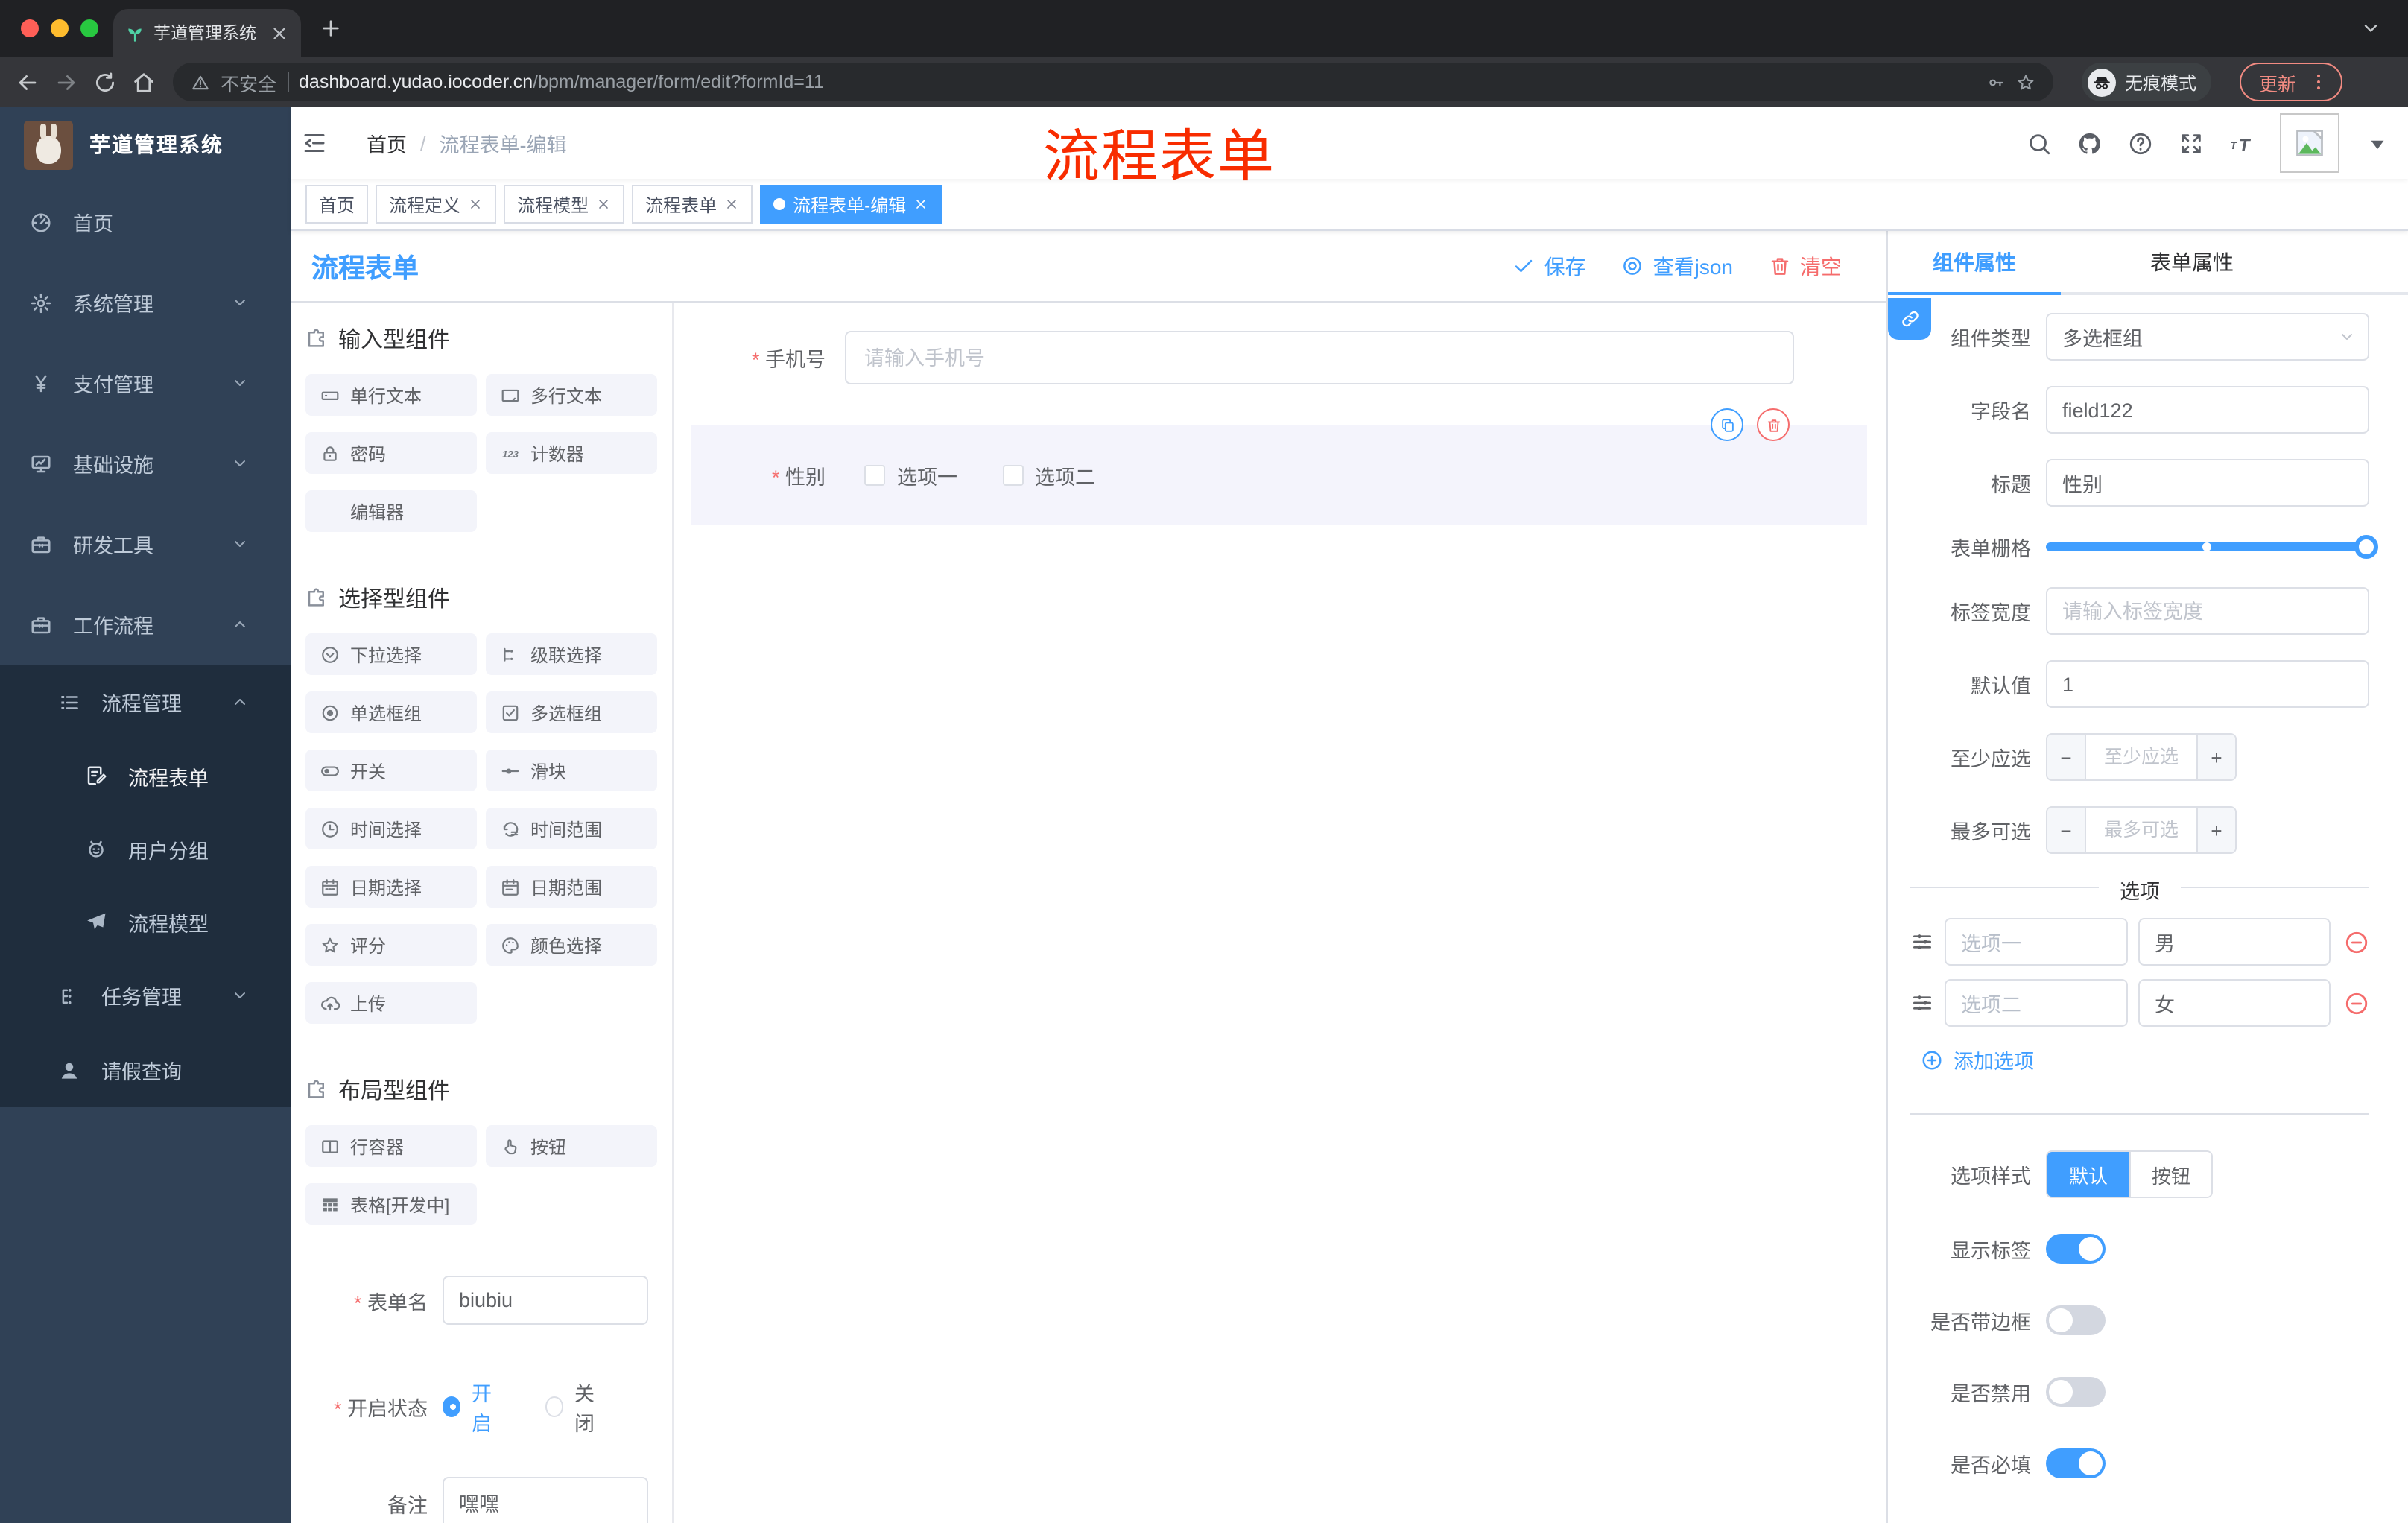 The image size is (2408, 1523). What do you see at coordinates (851, 204) in the screenshot?
I see `tag-item: 流程表单-编辑` at bounding box center [851, 204].